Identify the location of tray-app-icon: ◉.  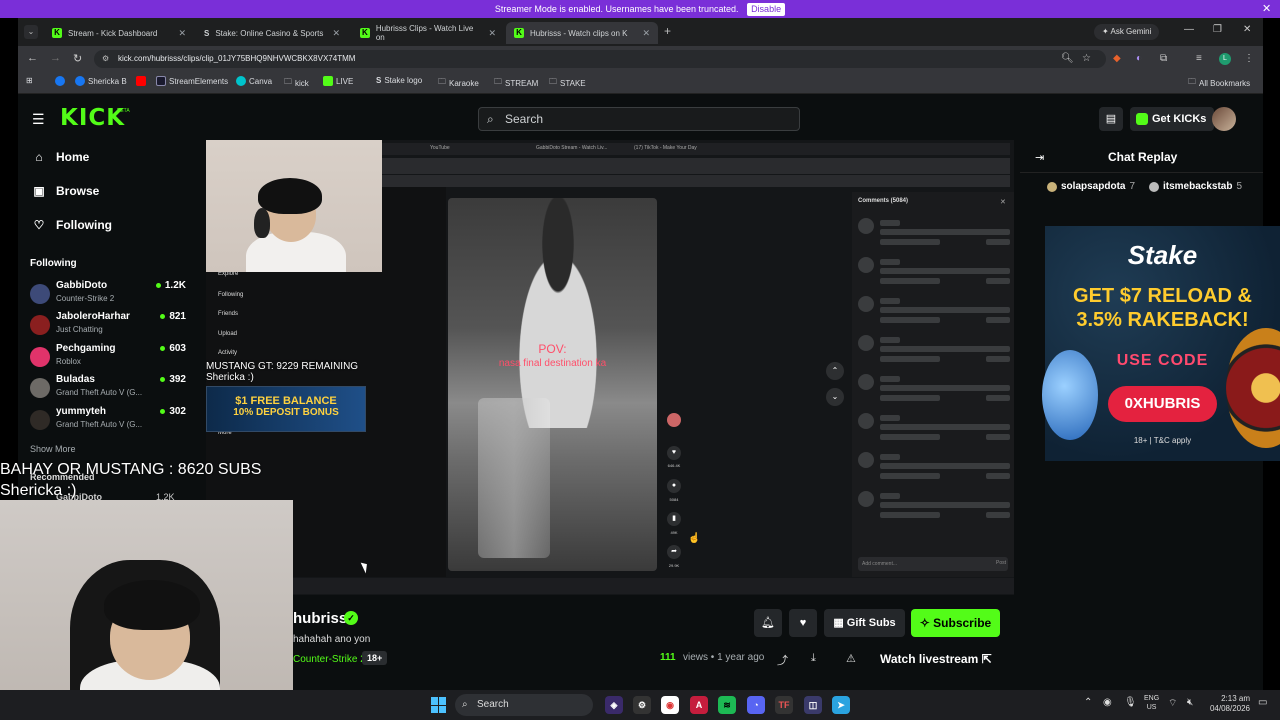
(1107, 702).